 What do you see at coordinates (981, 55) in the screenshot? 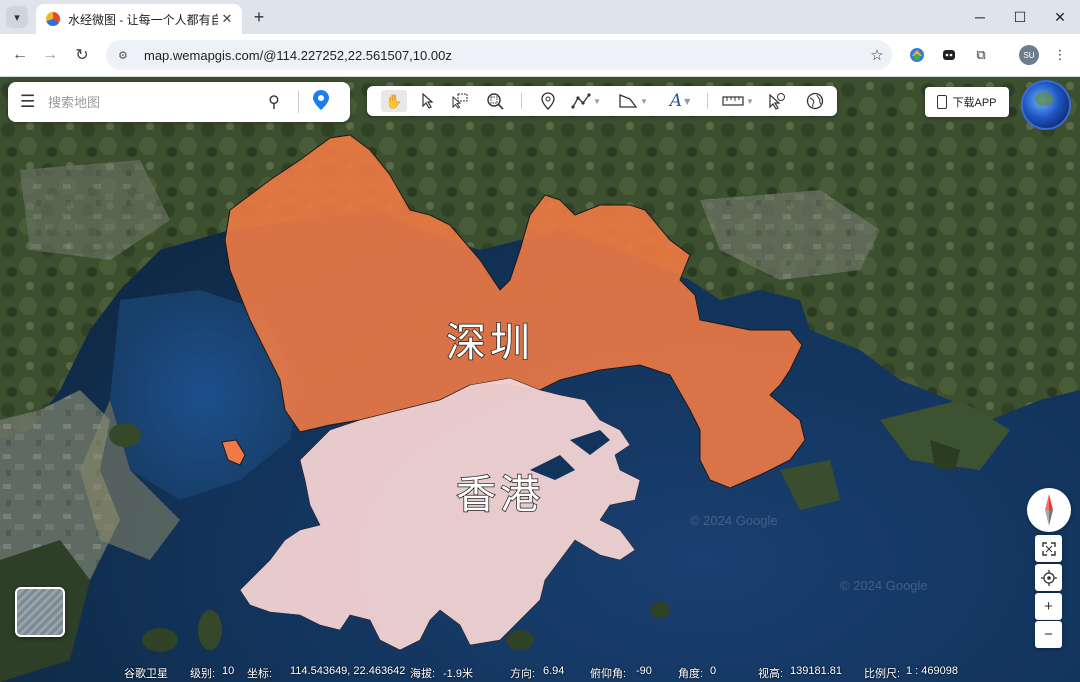
I see `extensions-puzzle-icon: ⧉` at bounding box center [981, 55].